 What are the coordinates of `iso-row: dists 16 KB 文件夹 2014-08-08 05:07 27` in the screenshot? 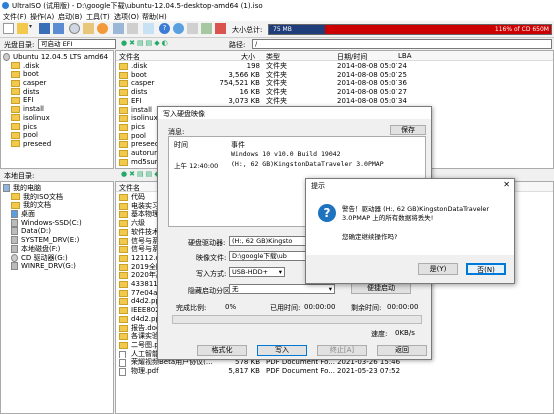 It's located at (334, 92).